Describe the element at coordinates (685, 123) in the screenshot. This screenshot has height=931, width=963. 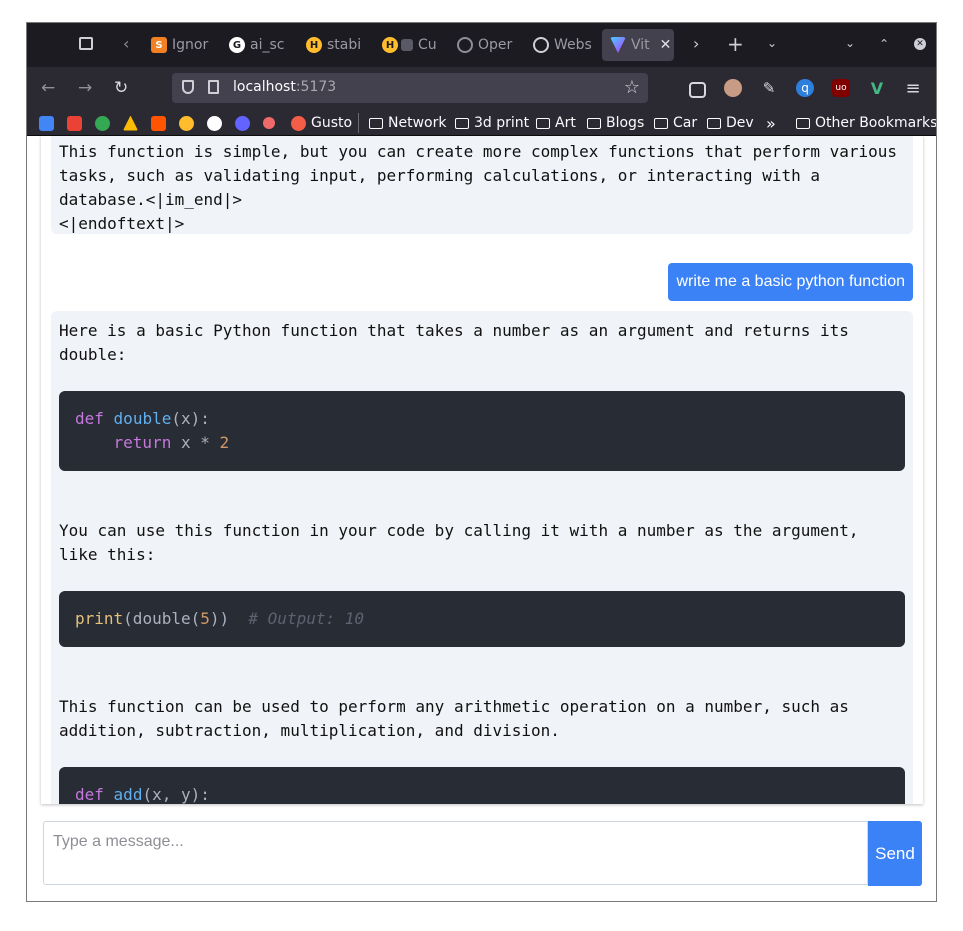
I see `bookmark-label: Car` at that location.